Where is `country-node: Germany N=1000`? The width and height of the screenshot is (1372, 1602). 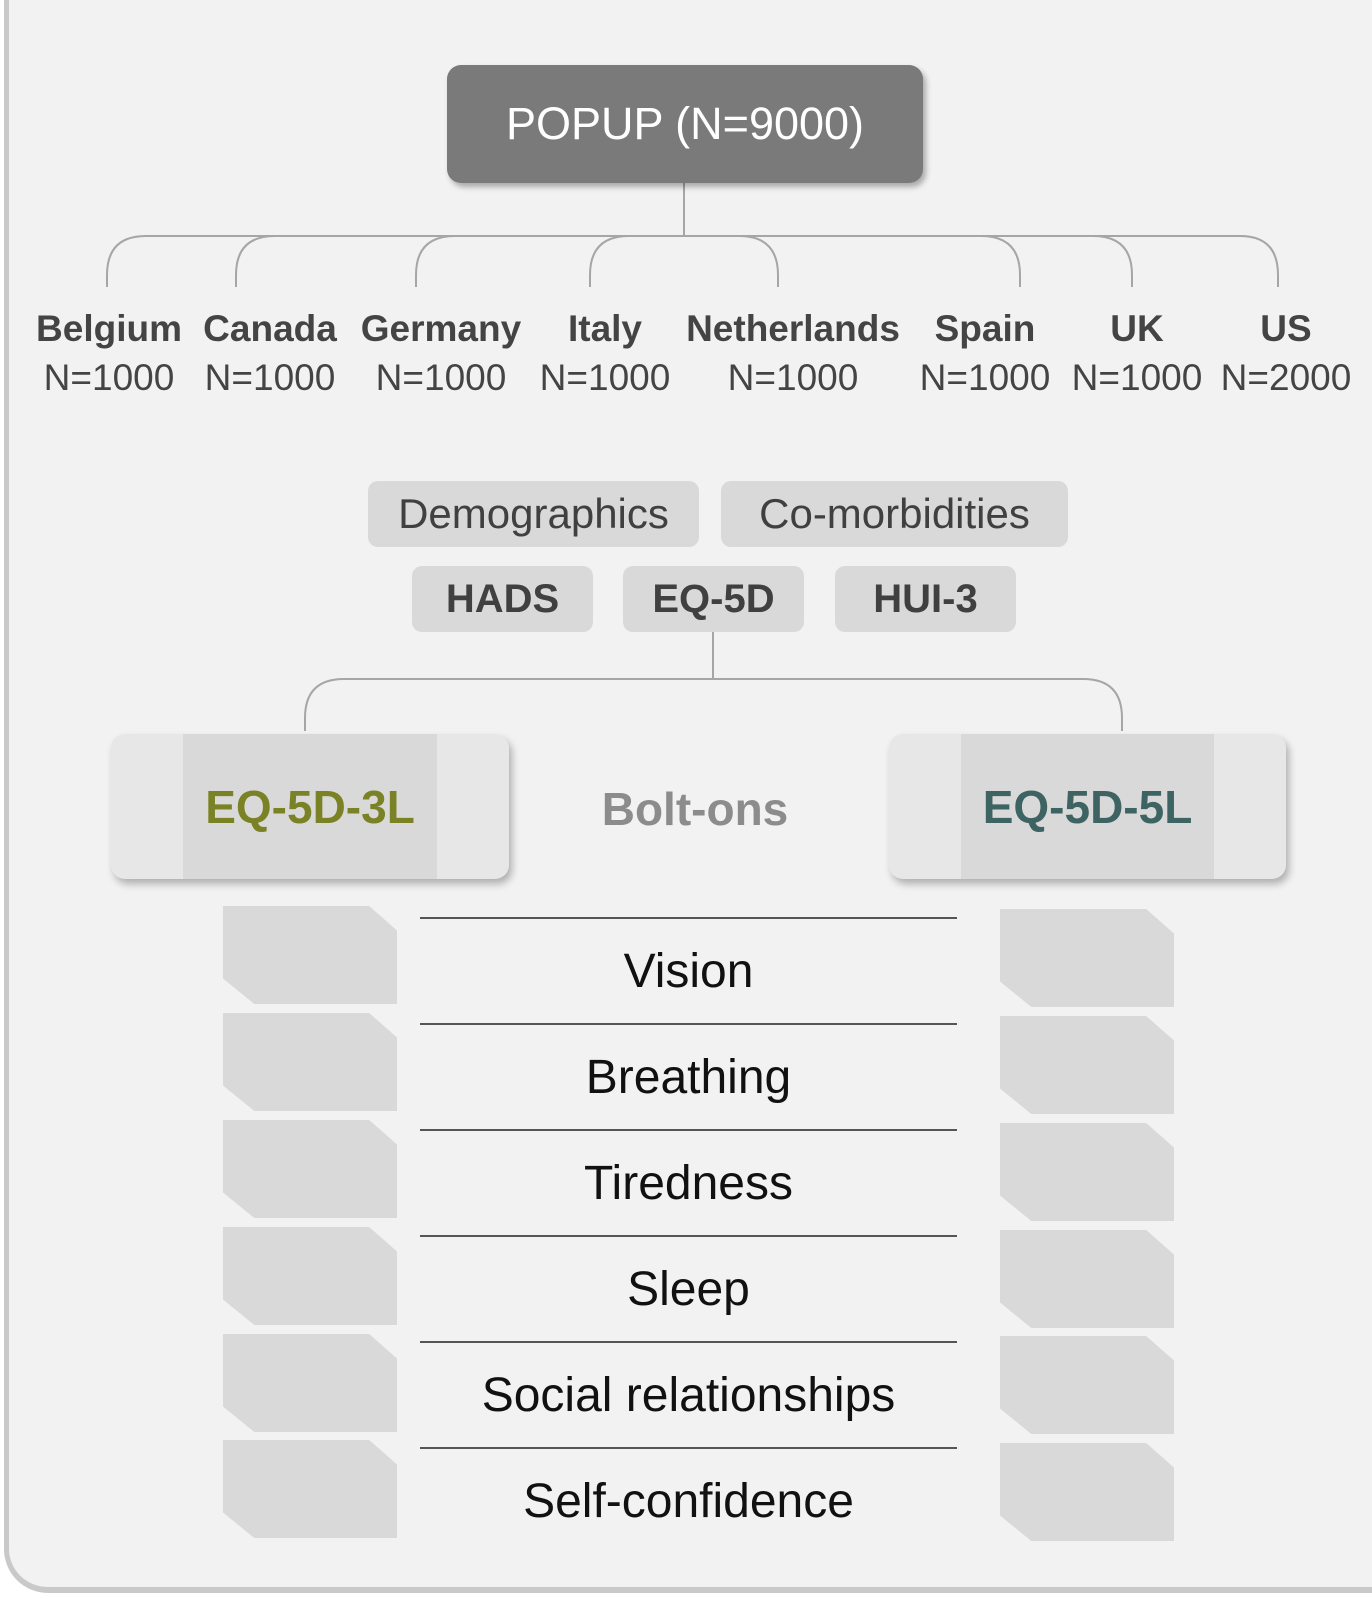 country-node: Germany N=1000 is located at coordinates (441, 354).